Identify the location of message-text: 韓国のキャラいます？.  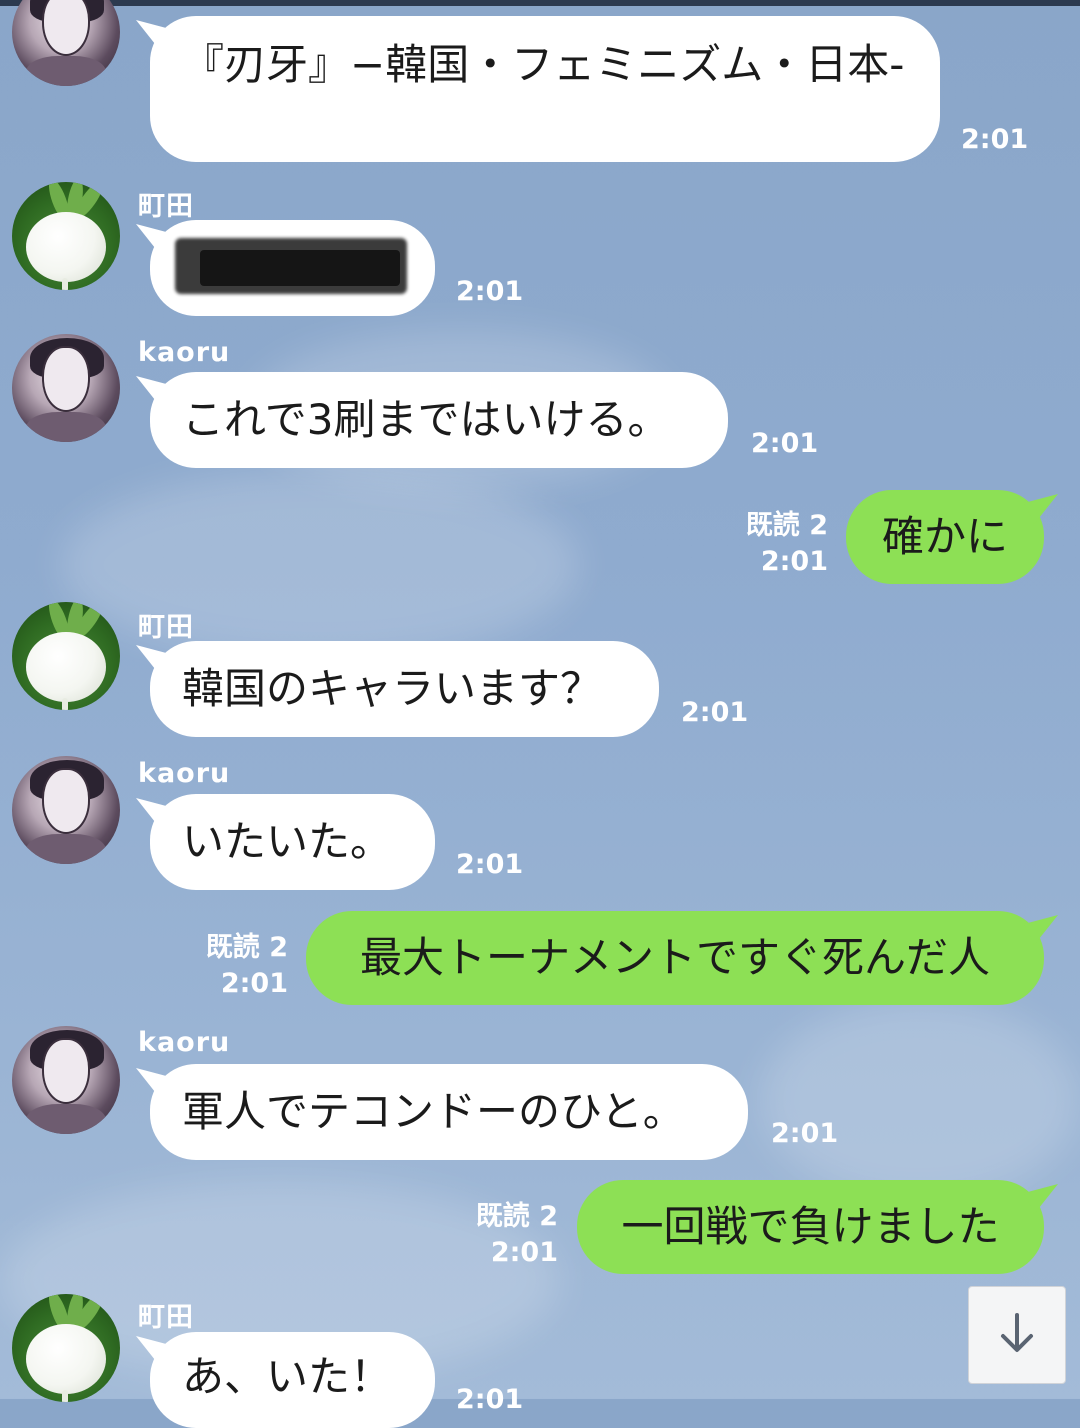
(392, 688).